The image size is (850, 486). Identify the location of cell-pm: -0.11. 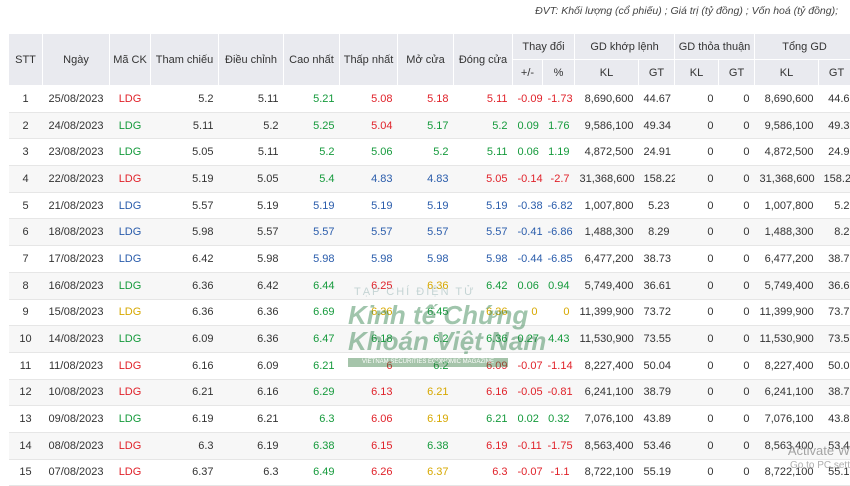
(528, 445).